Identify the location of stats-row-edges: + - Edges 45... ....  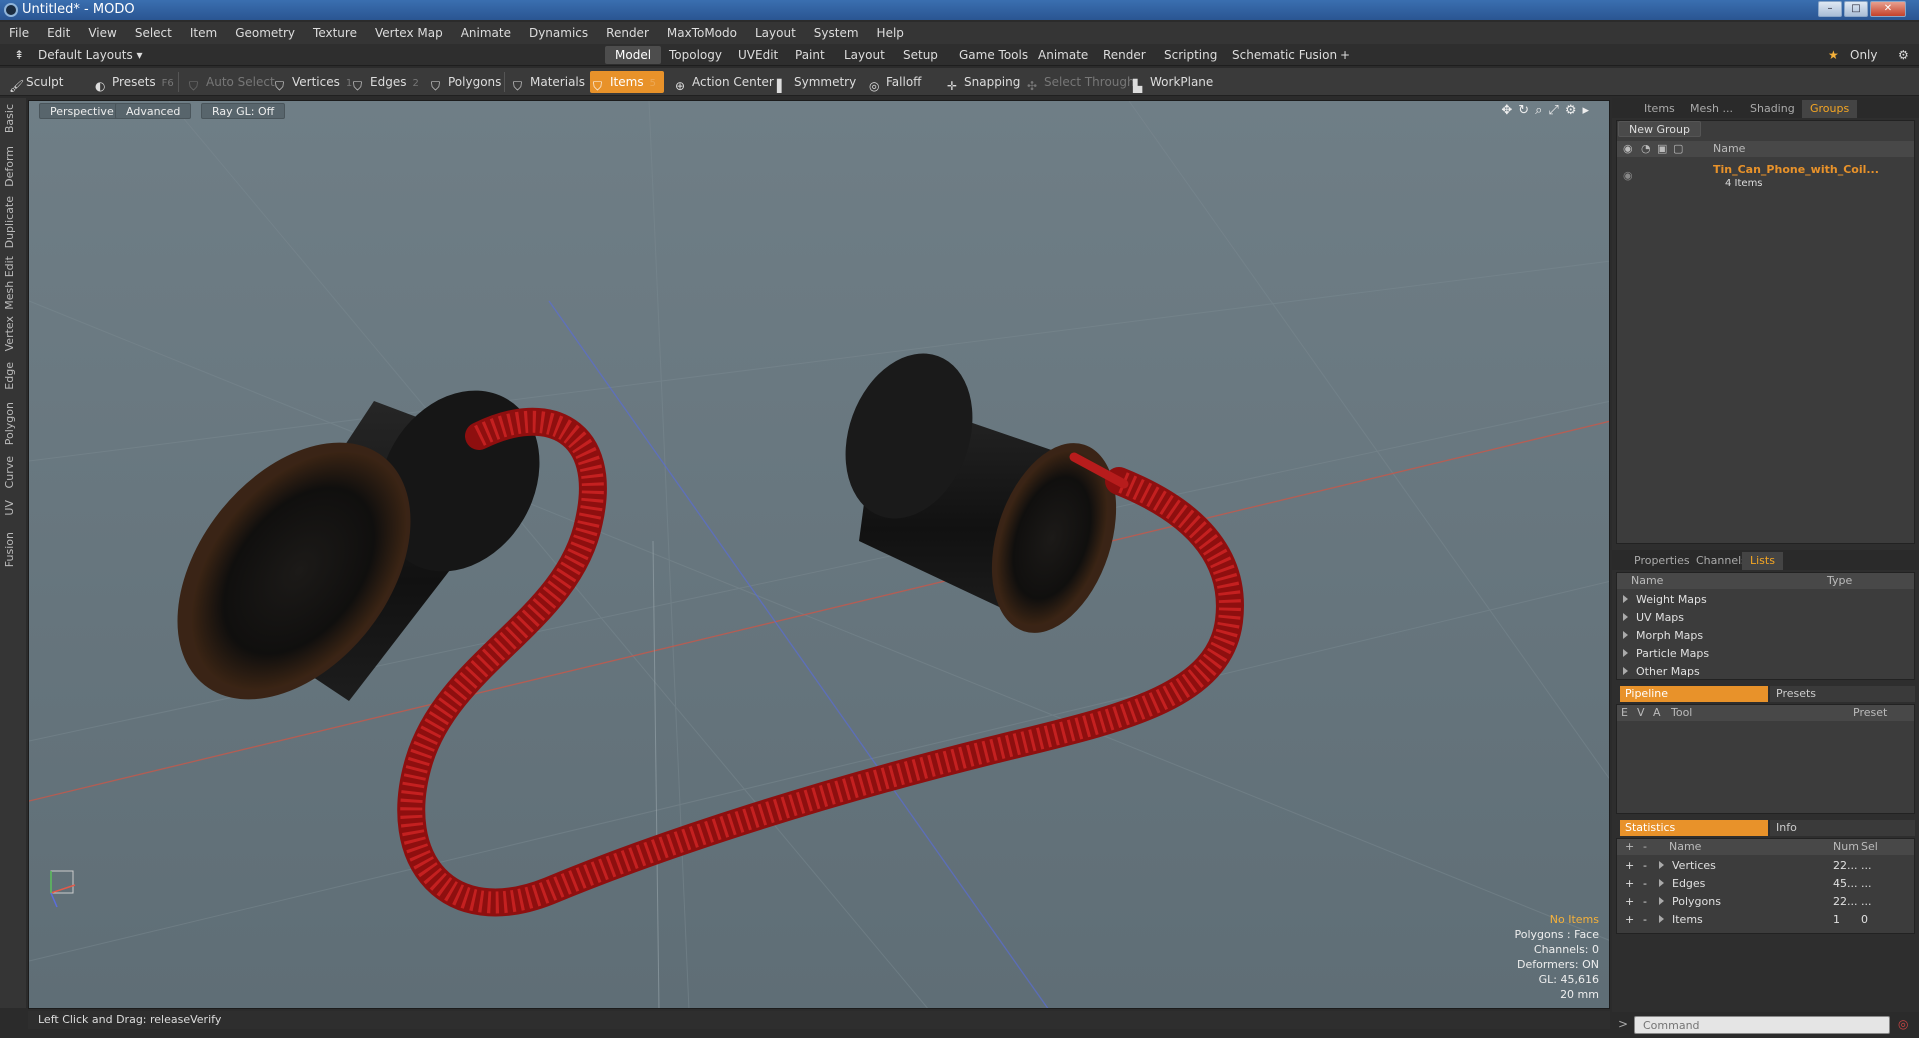
(1765, 884).